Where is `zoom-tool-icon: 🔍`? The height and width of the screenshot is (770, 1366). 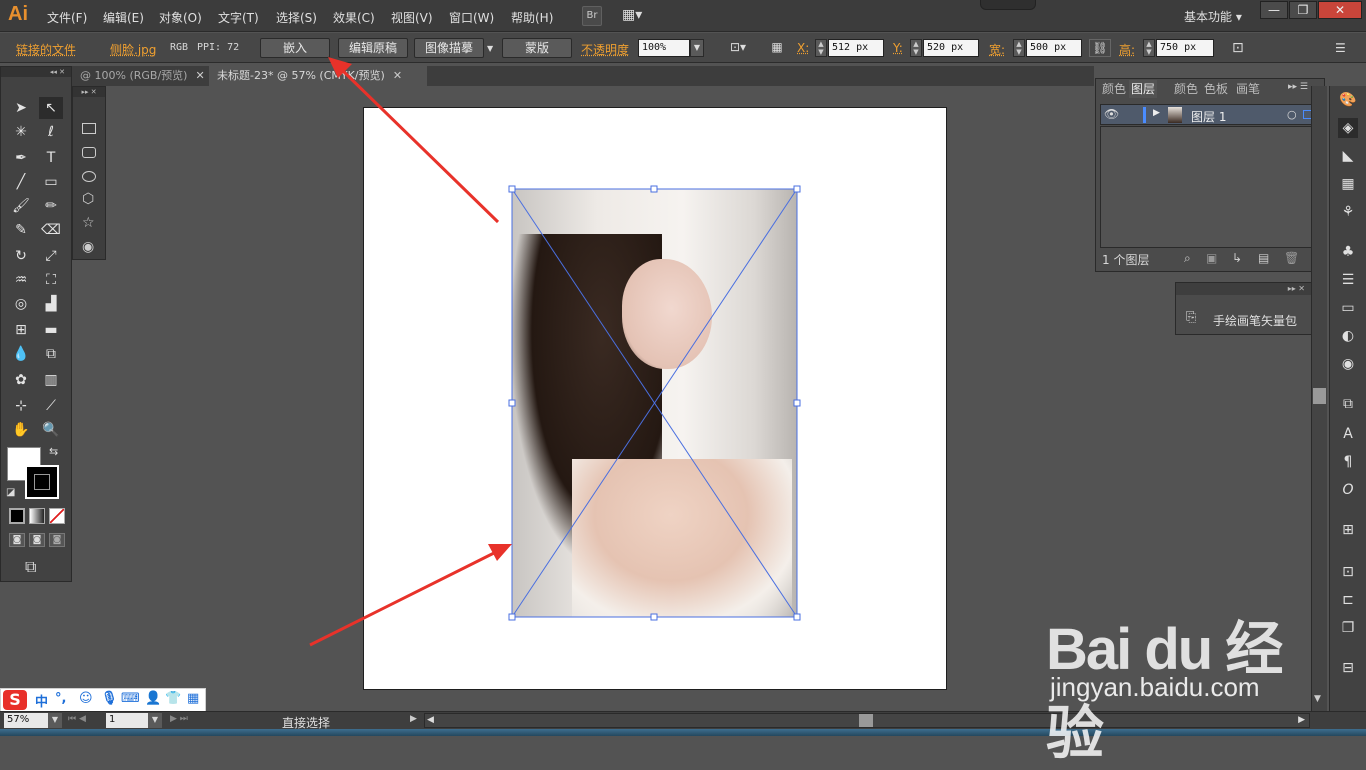 zoom-tool-icon: 🔍 is located at coordinates (51, 430).